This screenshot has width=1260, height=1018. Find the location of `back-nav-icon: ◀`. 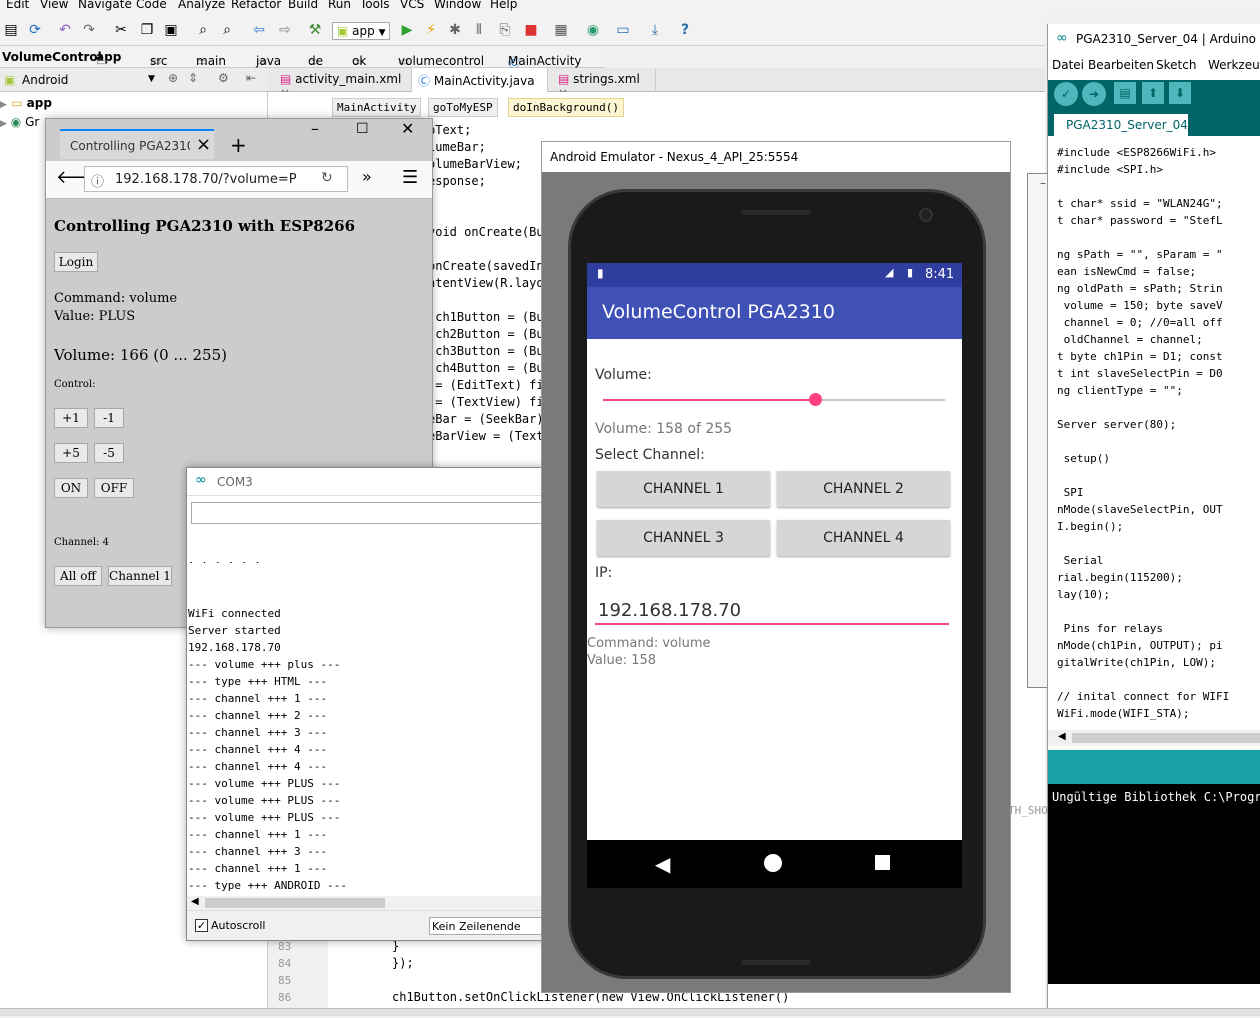

back-nav-icon: ◀ is located at coordinates (662, 864).